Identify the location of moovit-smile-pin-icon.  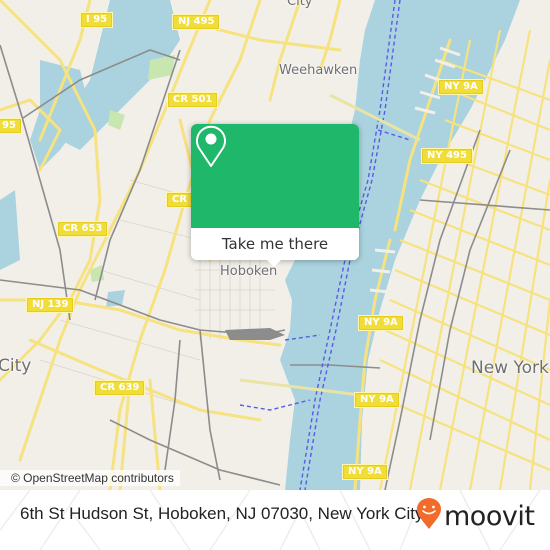
(429, 516).